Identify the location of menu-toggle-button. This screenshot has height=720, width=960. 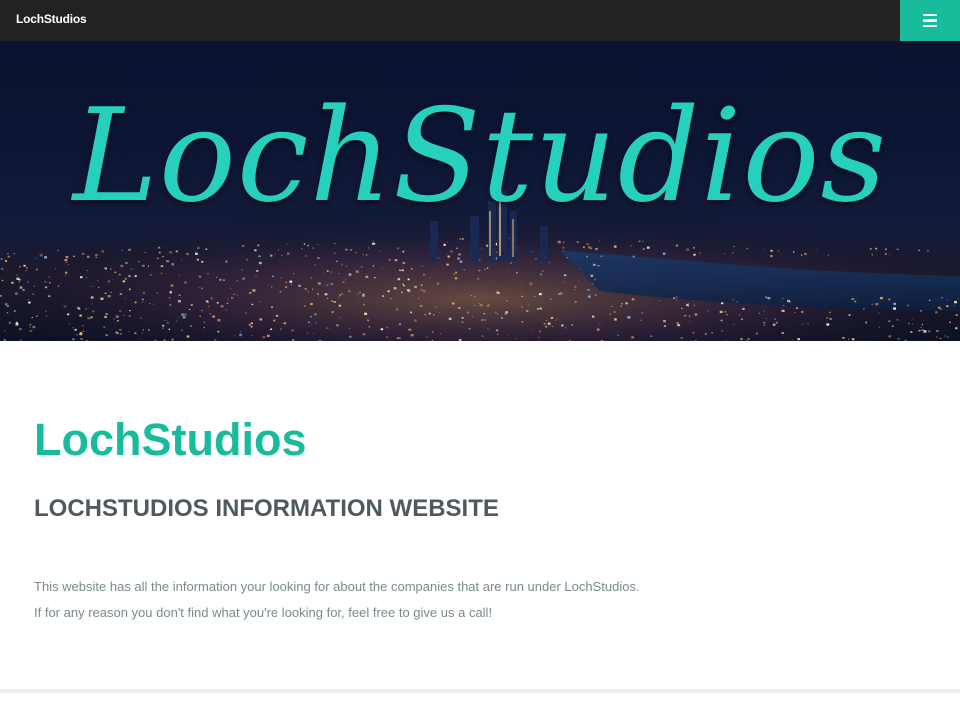
(930, 20).